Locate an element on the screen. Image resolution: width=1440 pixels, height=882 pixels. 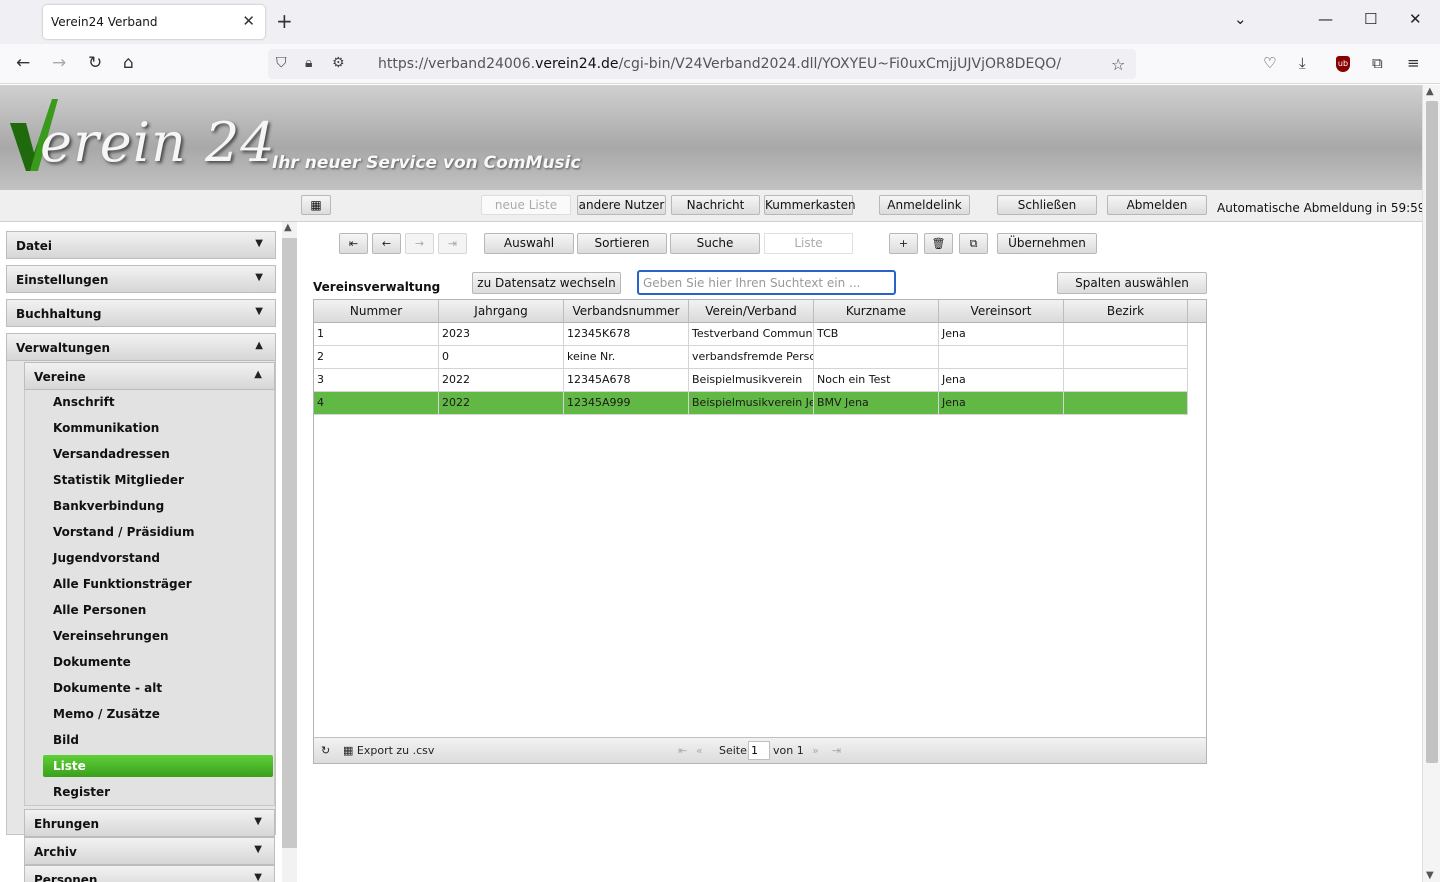
sidebar-item-bankverbindung: Bankverbindung is located at coordinates (158, 506).